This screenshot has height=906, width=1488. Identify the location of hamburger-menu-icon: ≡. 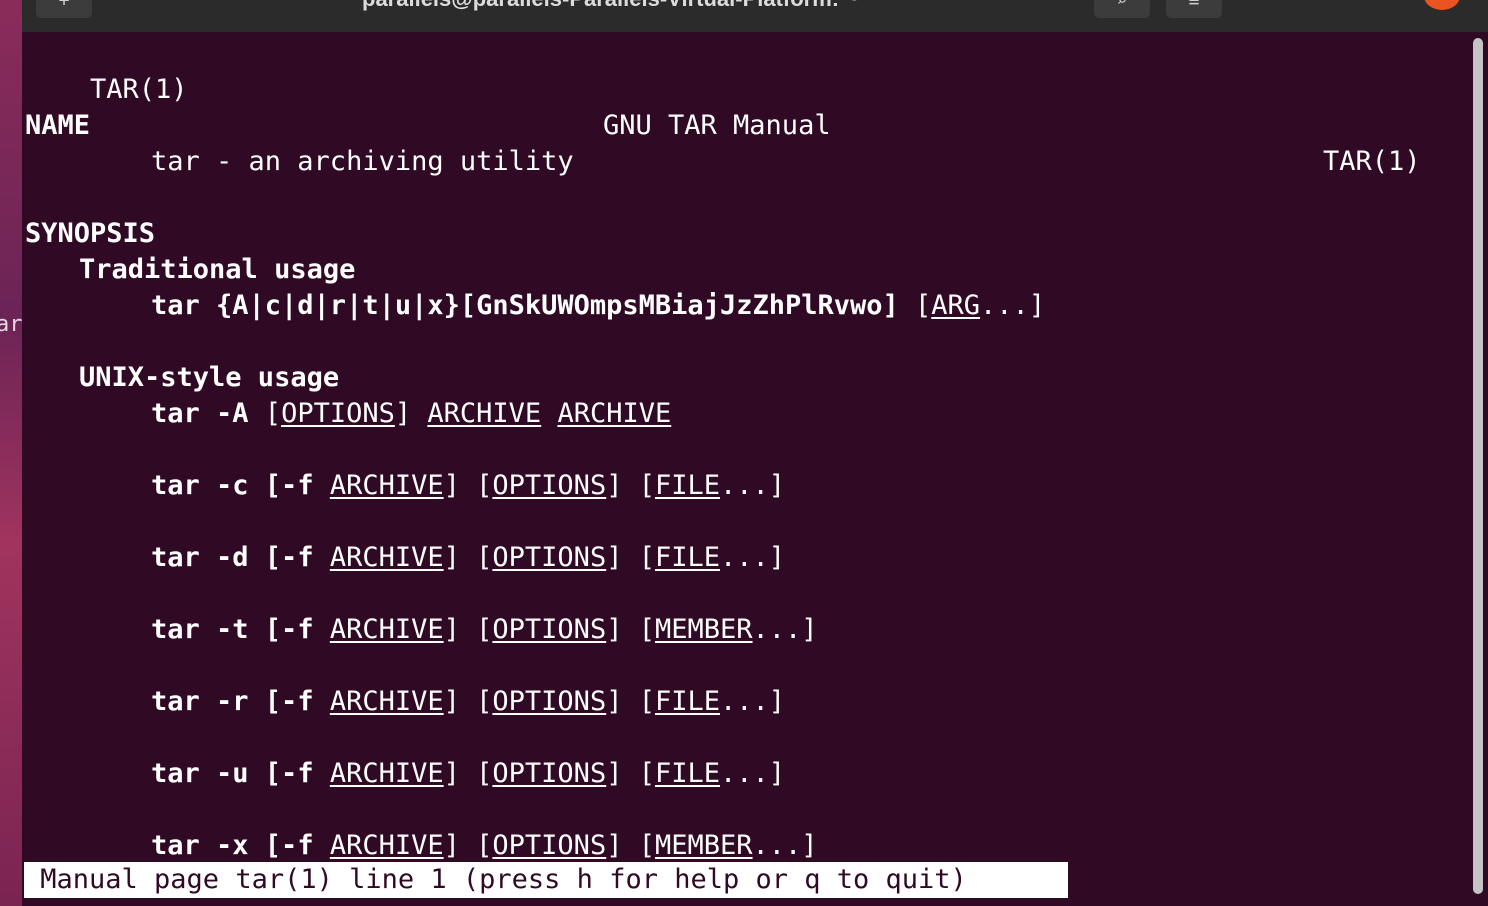
(1194, 5).